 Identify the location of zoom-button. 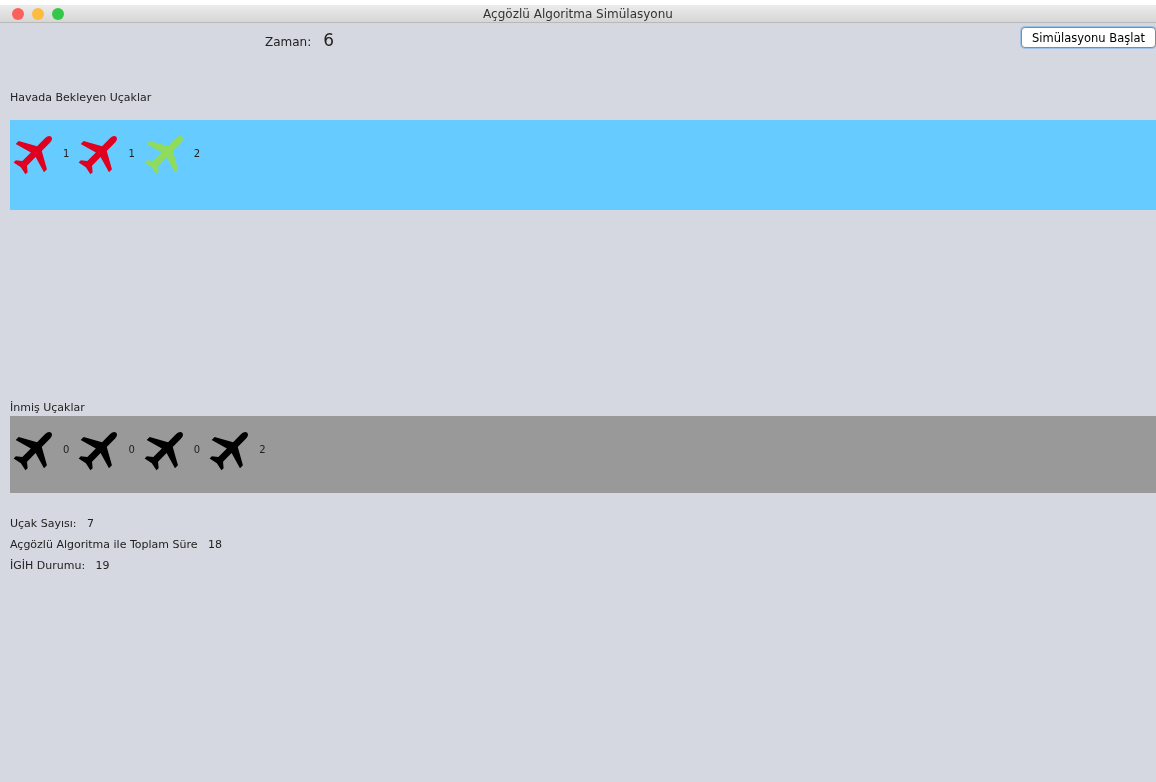
(58, 14).